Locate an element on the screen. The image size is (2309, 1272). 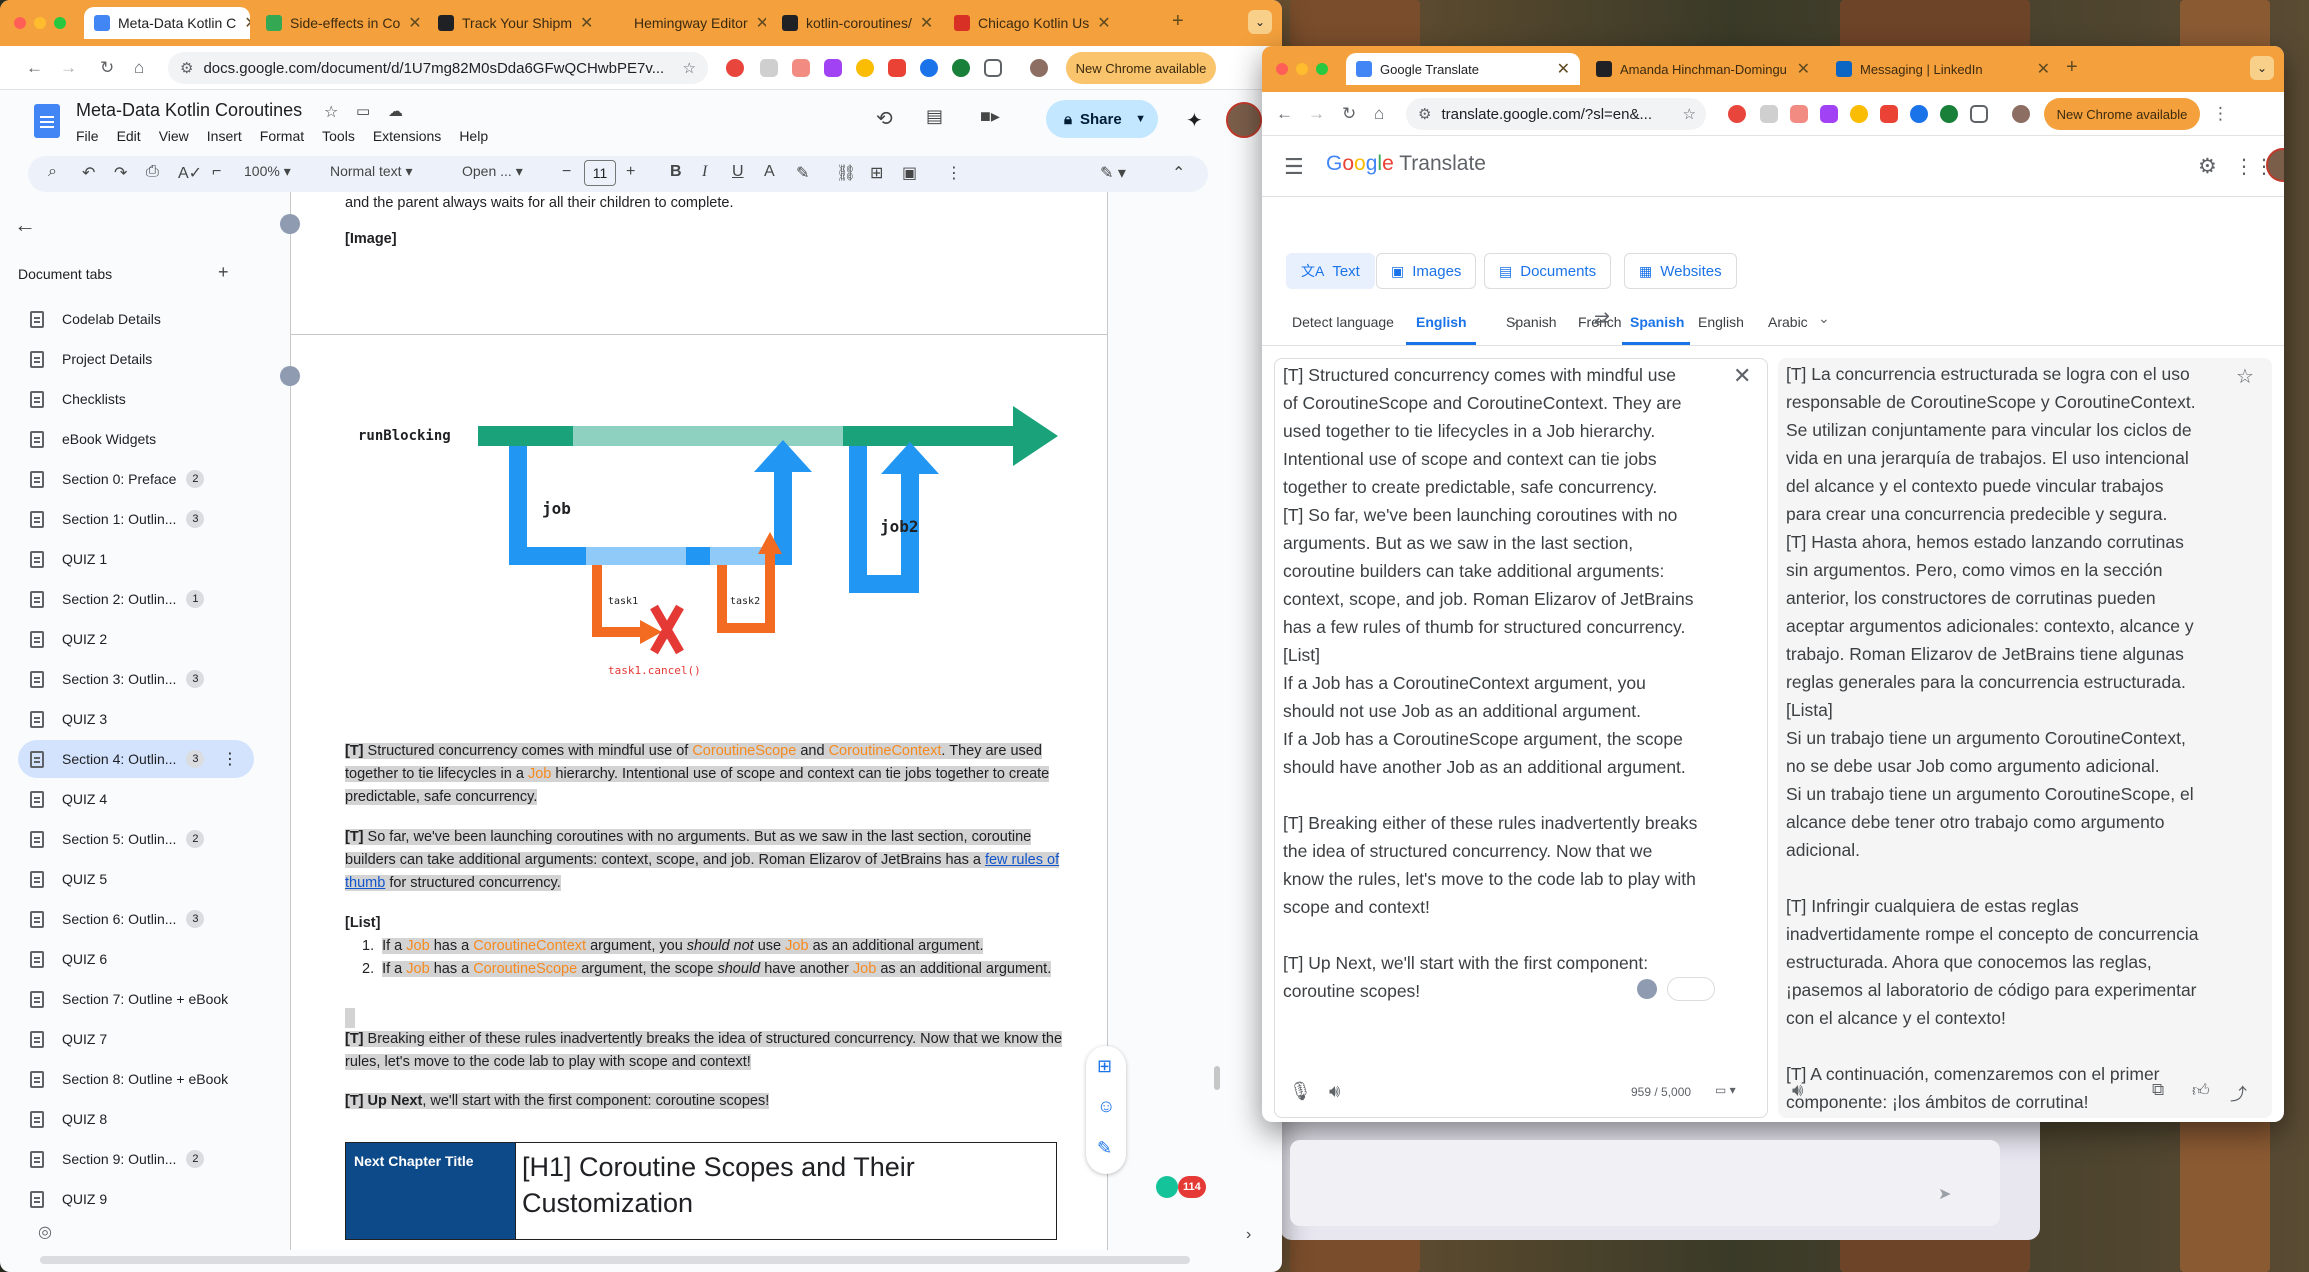
explore-icon: ◎ is located at coordinates (45, 1232).